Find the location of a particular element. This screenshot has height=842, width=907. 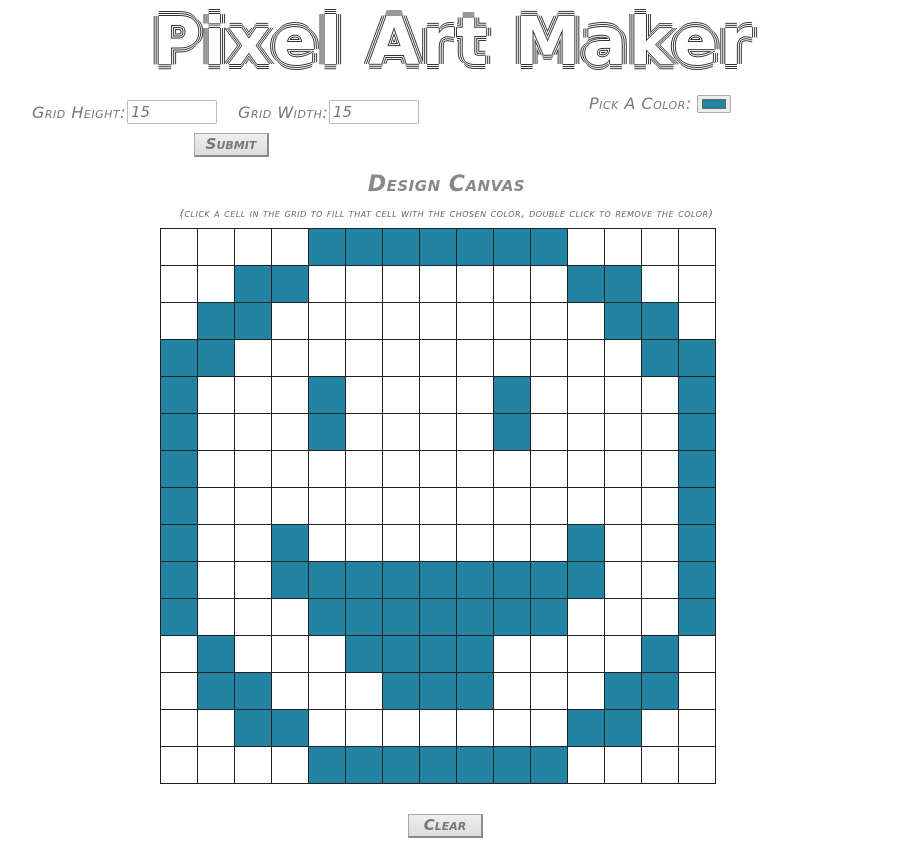

submit-button: Submit is located at coordinates (231, 145).